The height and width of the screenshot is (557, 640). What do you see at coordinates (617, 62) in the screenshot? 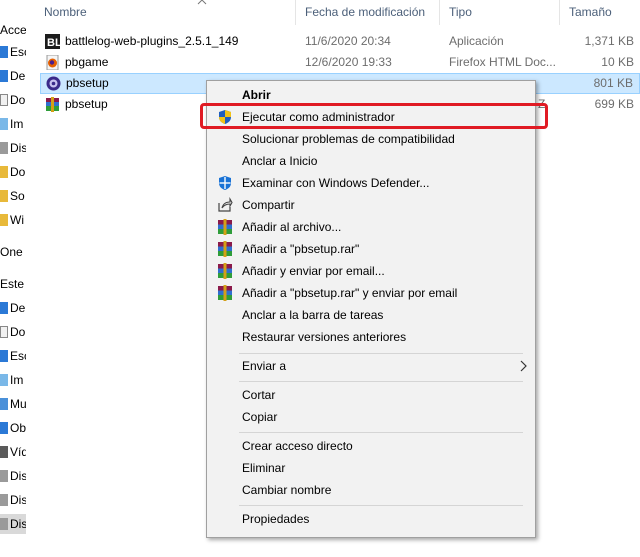
I see `file-size: 10 KB` at bounding box center [617, 62].